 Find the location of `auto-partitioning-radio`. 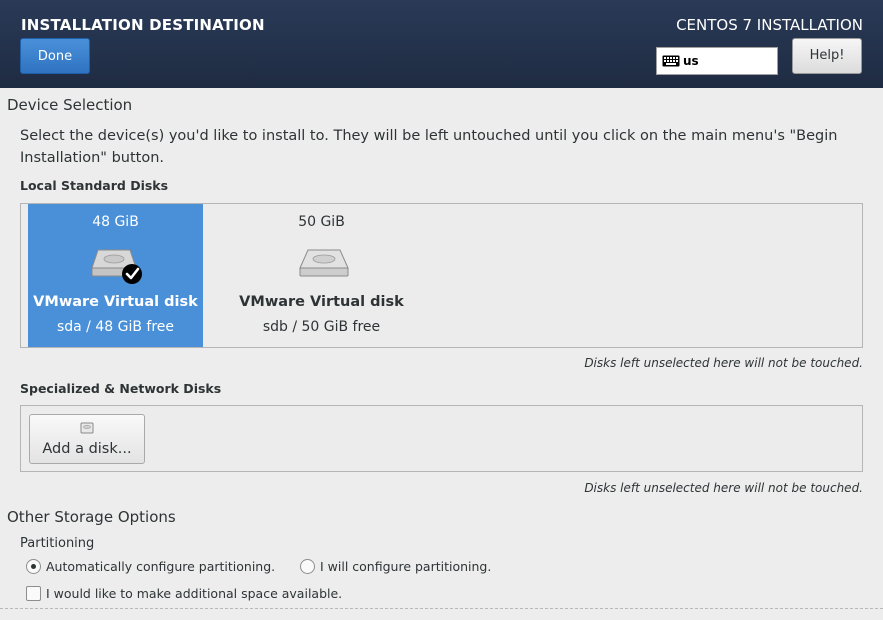

auto-partitioning-radio is located at coordinates (33, 566).